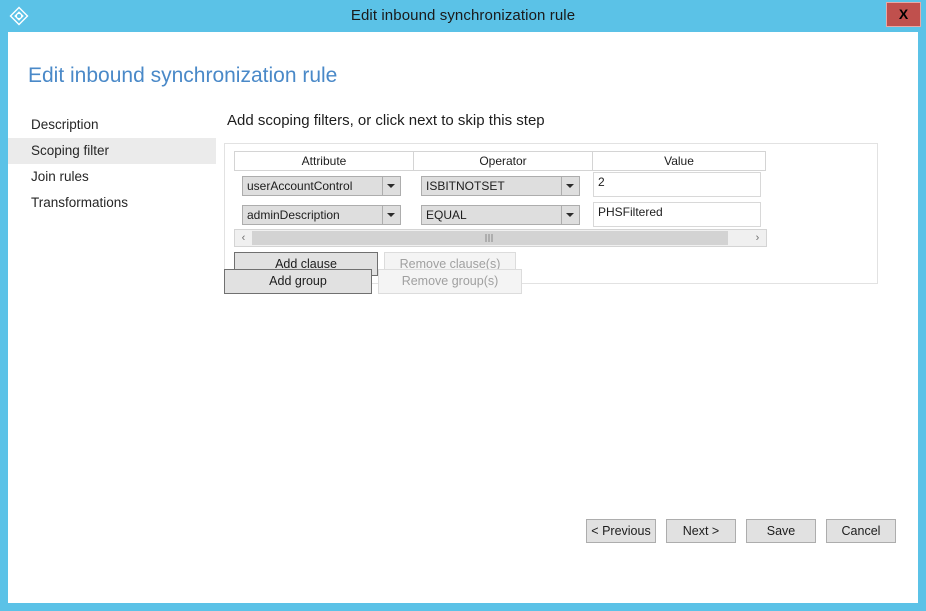 This screenshot has width=926, height=611. What do you see at coordinates (293, 215) in the screenshot?
I see `attribute-dropdown-value: adminDescription` at bounding box center [293, 215].